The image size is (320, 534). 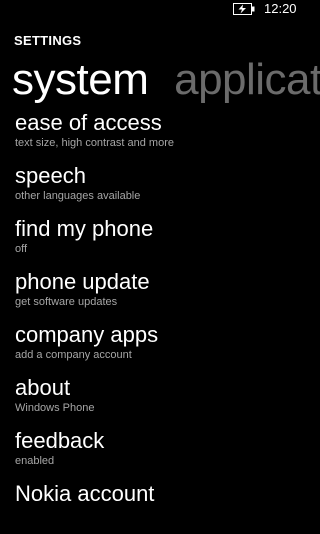 I want to click on setting-subtitle: off, so click(x=21, y=249).